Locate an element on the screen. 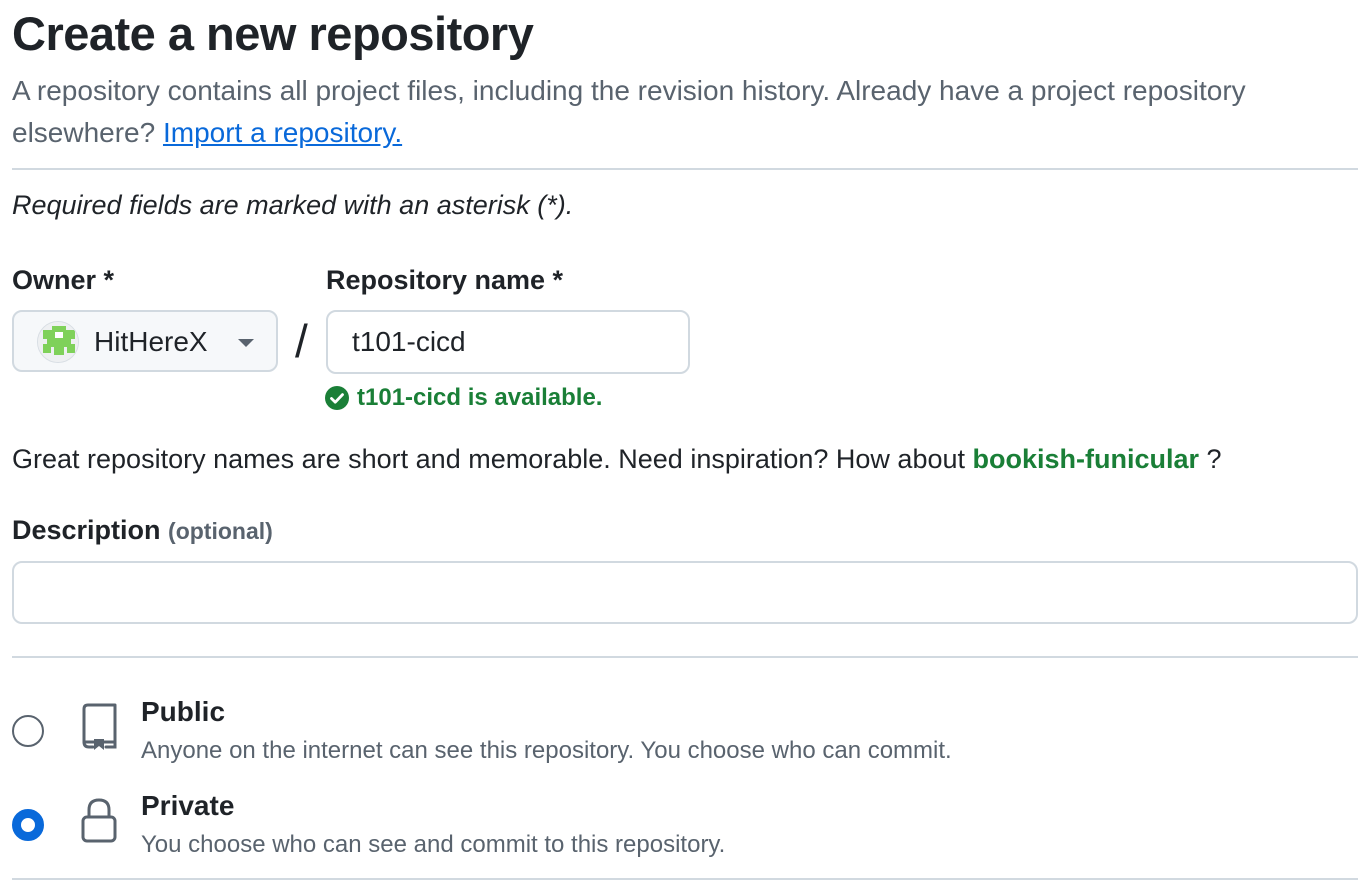 This screenshot has height=884, width=1372. owner-select-button: HitHereX is located at coordinates (145, 341).